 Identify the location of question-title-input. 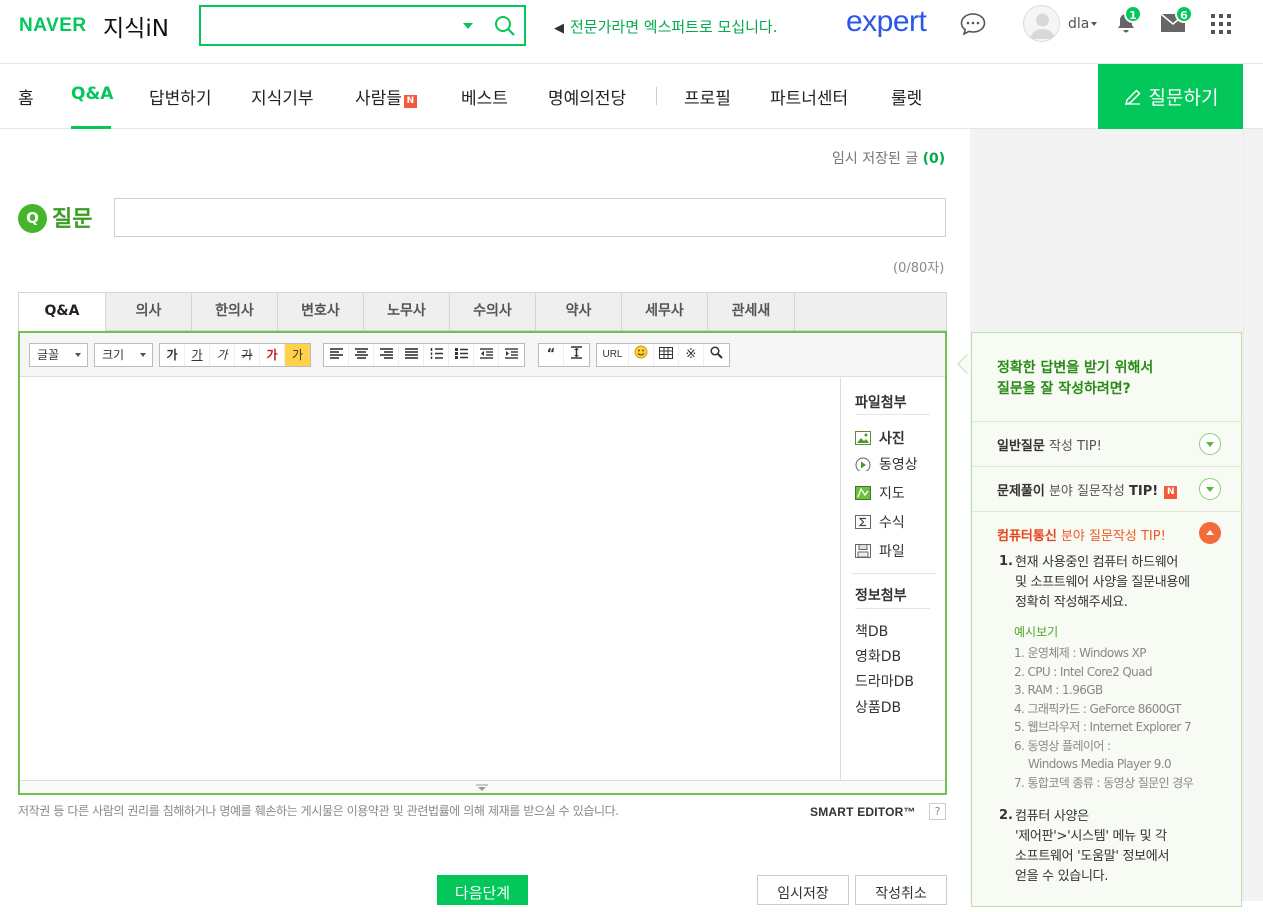
(530, 217).